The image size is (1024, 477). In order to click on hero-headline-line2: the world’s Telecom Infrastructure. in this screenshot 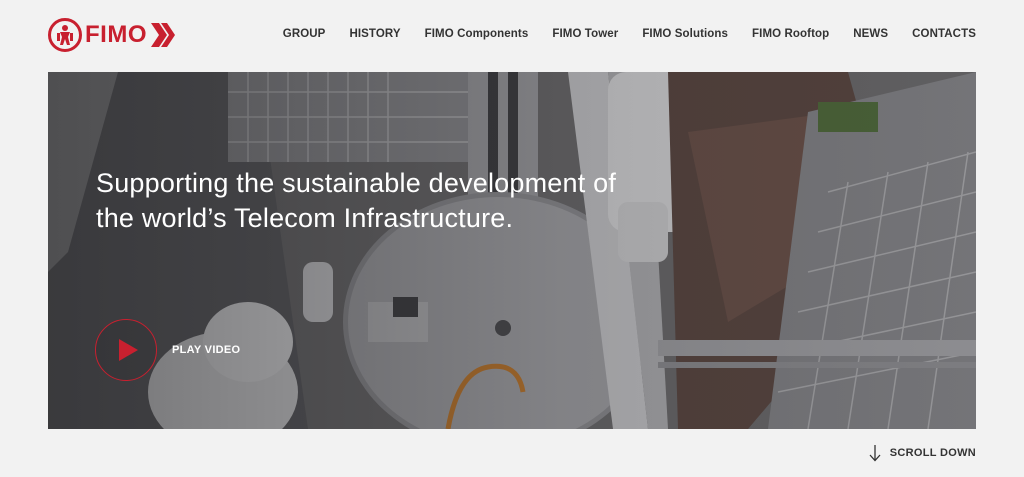, I will do `click(305, 218)`.